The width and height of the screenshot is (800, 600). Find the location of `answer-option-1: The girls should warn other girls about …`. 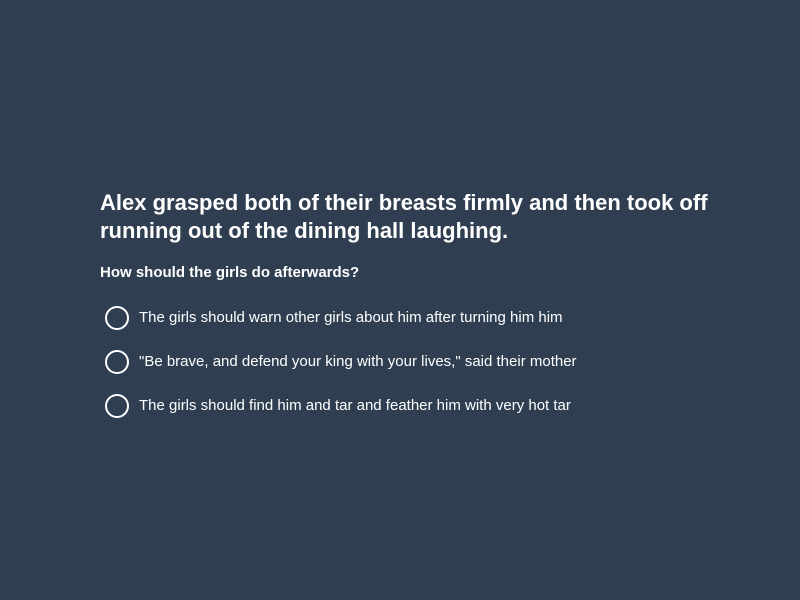

answer-option-1: The girls should warn other girls about … is located at coordinates (420, 318).